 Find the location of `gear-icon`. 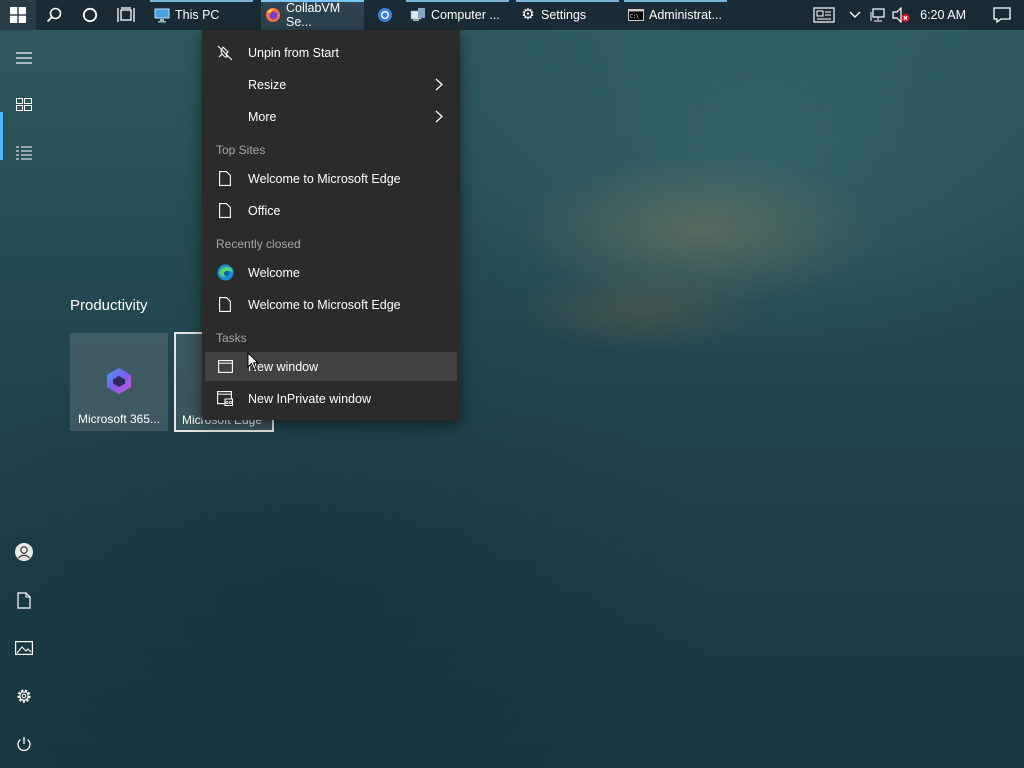

gear-icon is located at coordinates (24, 696).